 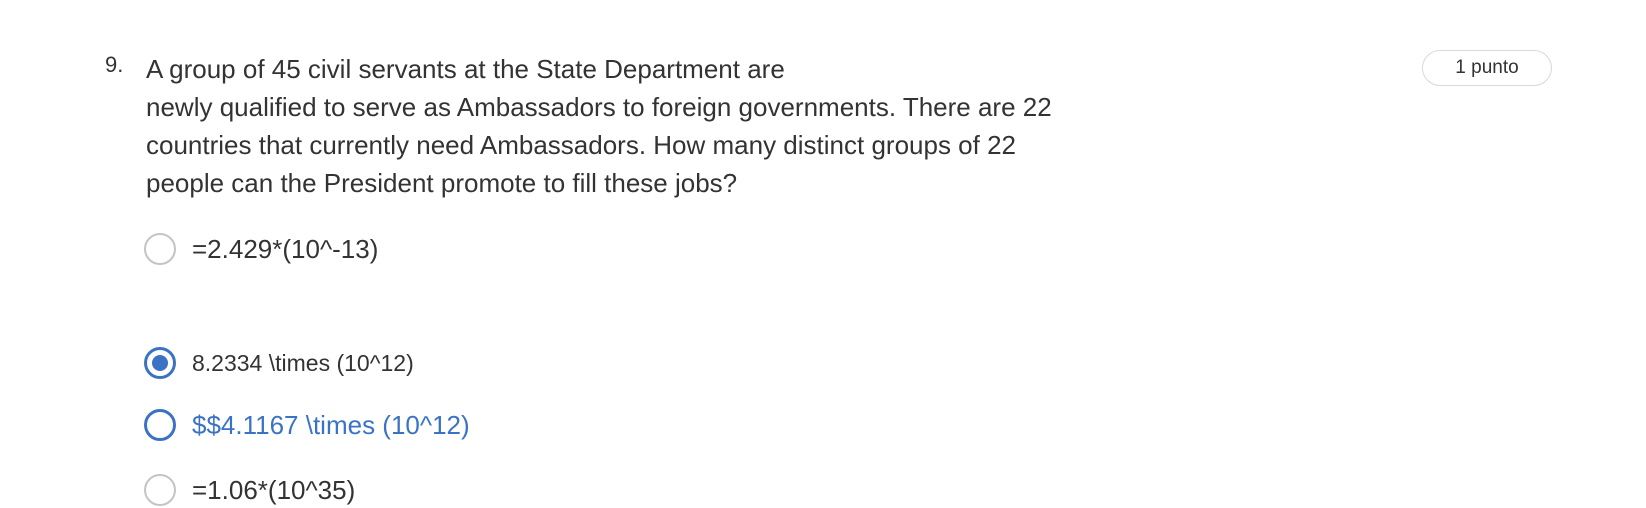 What do you see at coordinates (114, 64) in the screenshot?
I see `question-number: 9.` at bounding box center [114, 64].